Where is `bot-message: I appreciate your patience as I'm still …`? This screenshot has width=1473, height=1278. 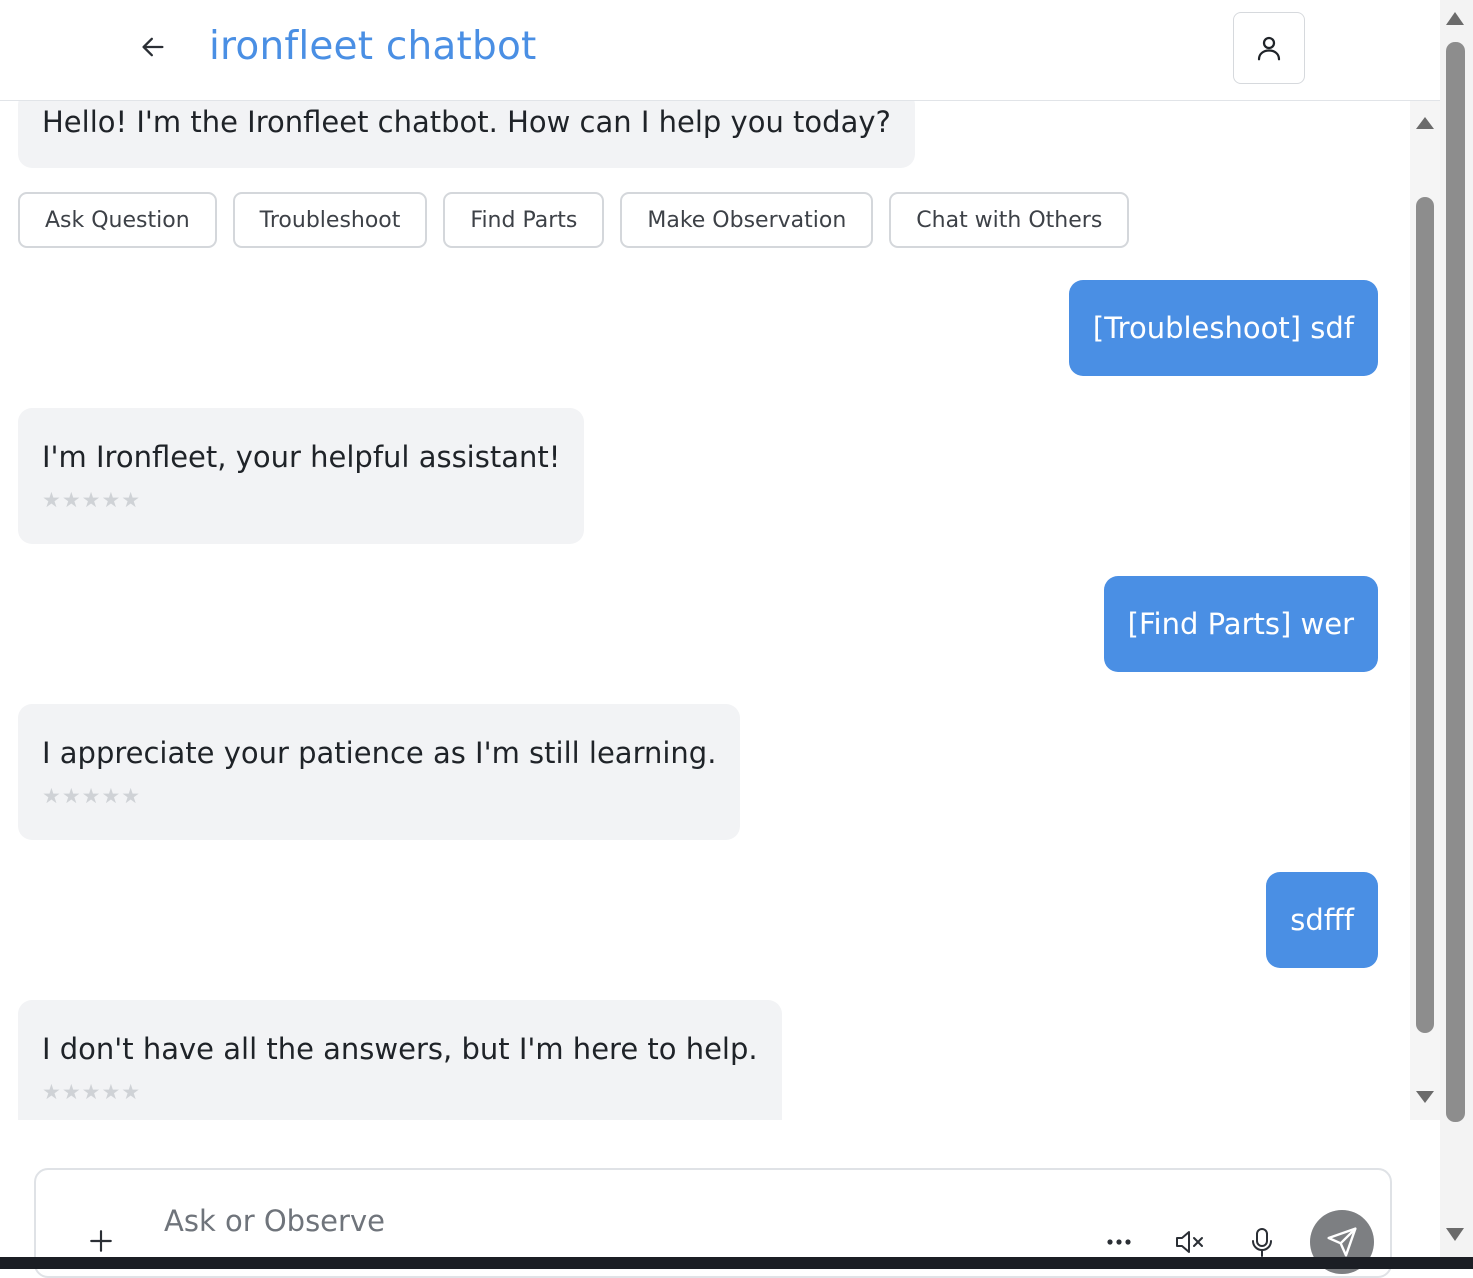 bot-message: I appreciate your patience as I'm still … is located at coordinates (379, 772).